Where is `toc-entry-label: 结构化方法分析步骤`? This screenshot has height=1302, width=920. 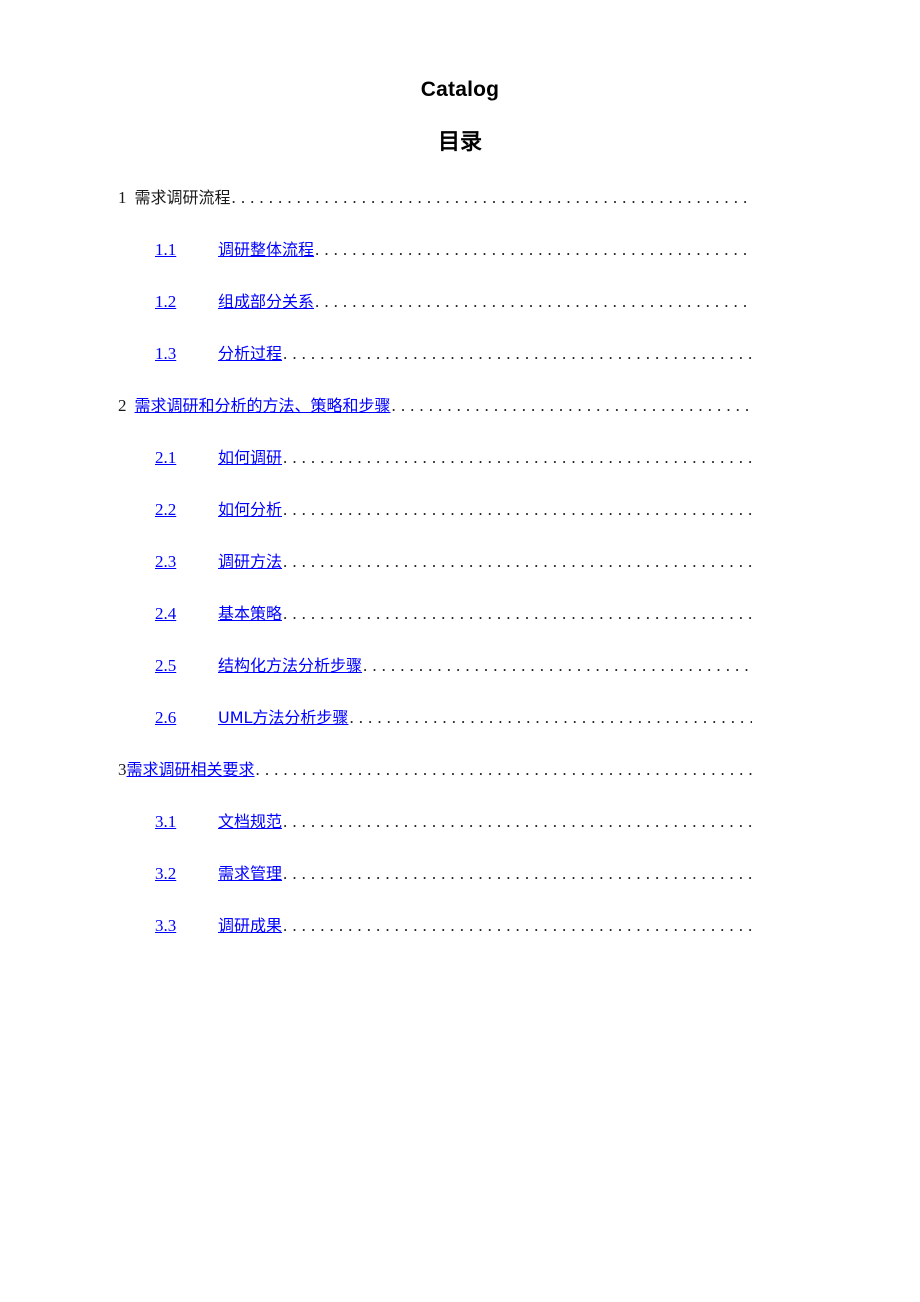
toc-entry-label: 结构化方法分析步骤 is located at coordinates (290, 666).